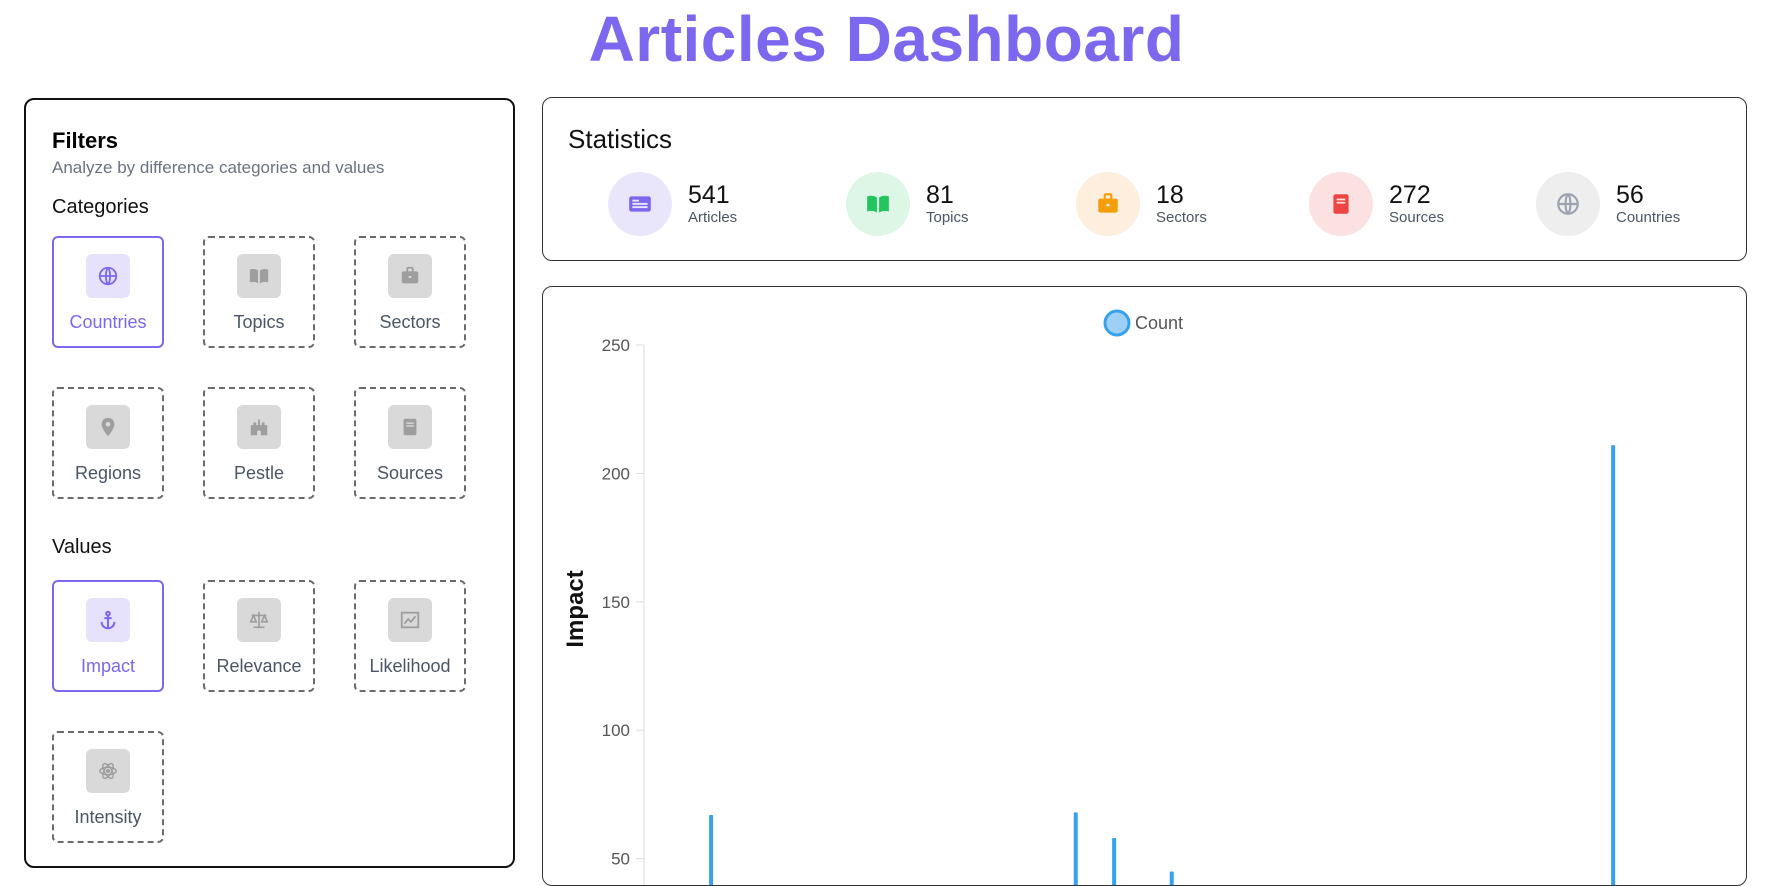 Image resolution: width=1773 pixels, height=886 pixels. I want to click on filter-tile-sectors: Sectors, so click(410, 292).